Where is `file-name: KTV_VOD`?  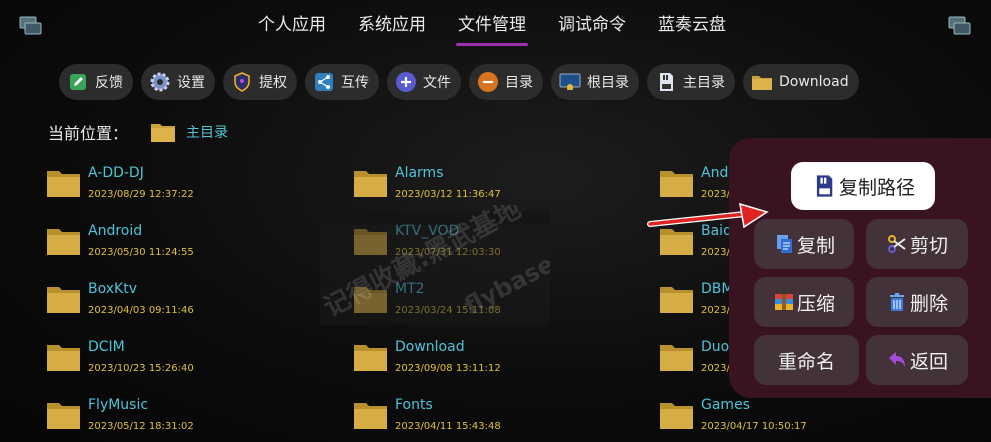 file-name: KTV_VOD is located at coordinates (427, 231).